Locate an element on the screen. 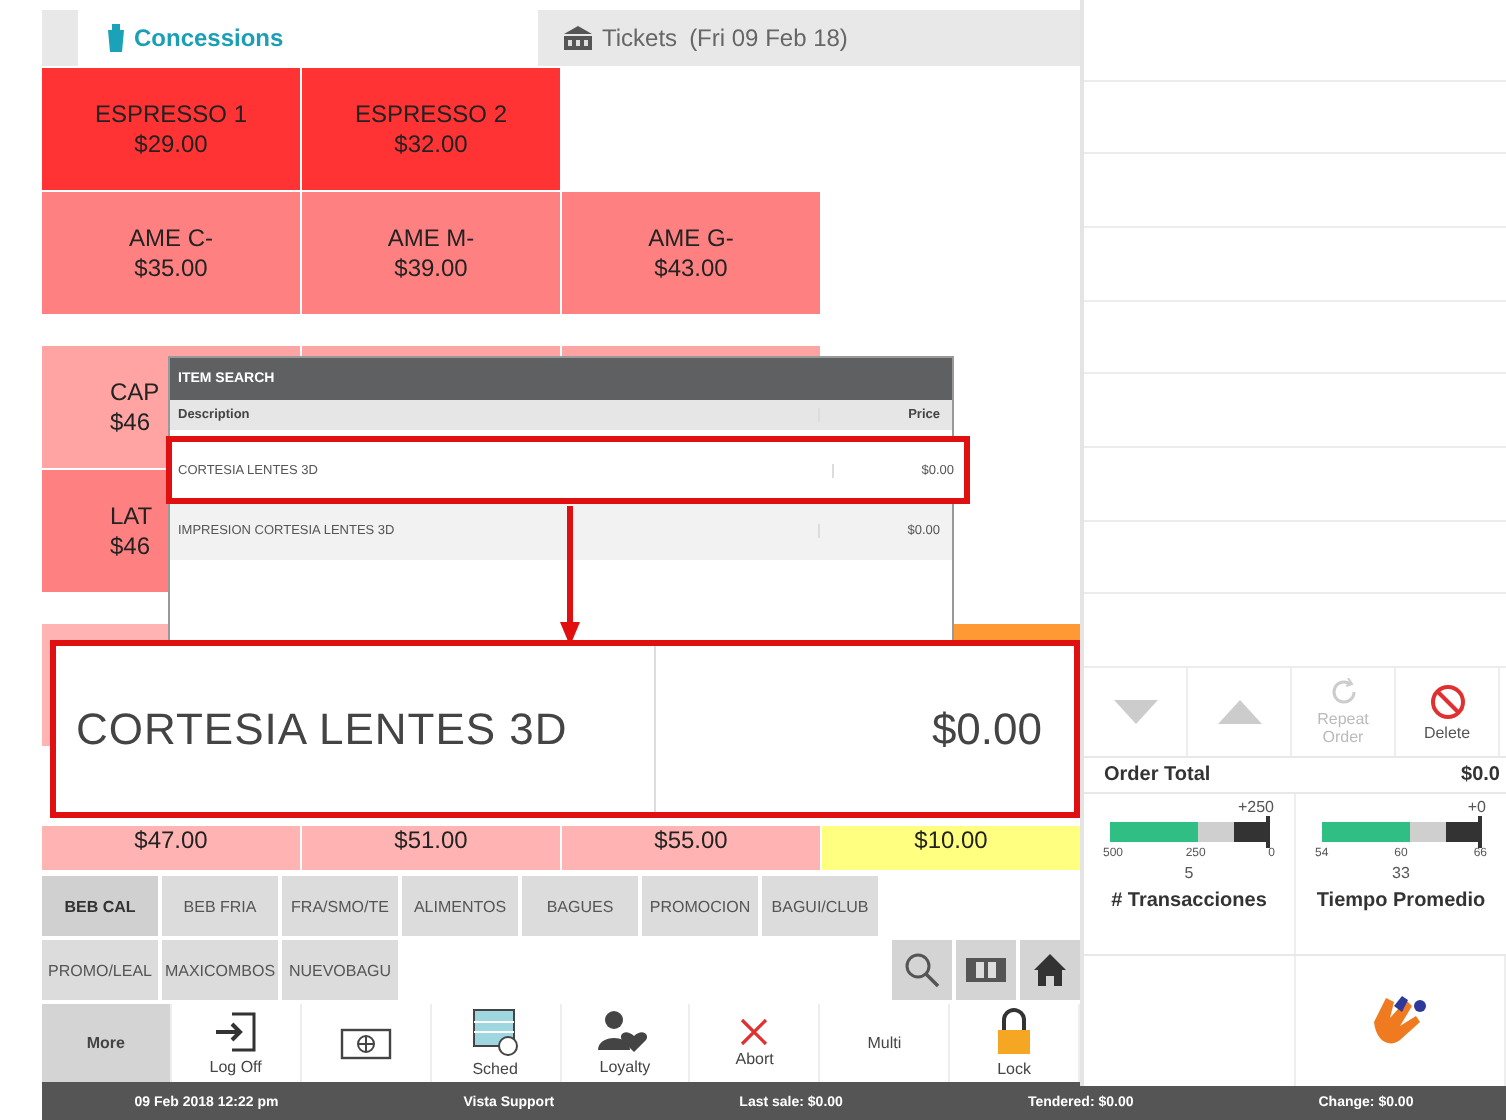 Image resolution: width=1506 pixels, height=1120 pixels. callout-description: CORTESIA LENTES 3D is located at coordinates (356, 729).